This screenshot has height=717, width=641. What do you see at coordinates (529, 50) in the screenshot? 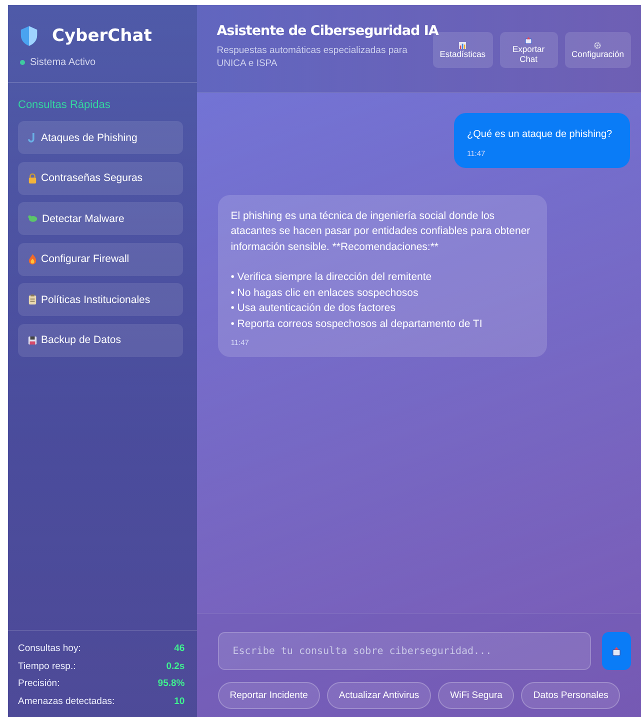
I see `header-button: Exportar Chat` at bounding box center [529, 50].